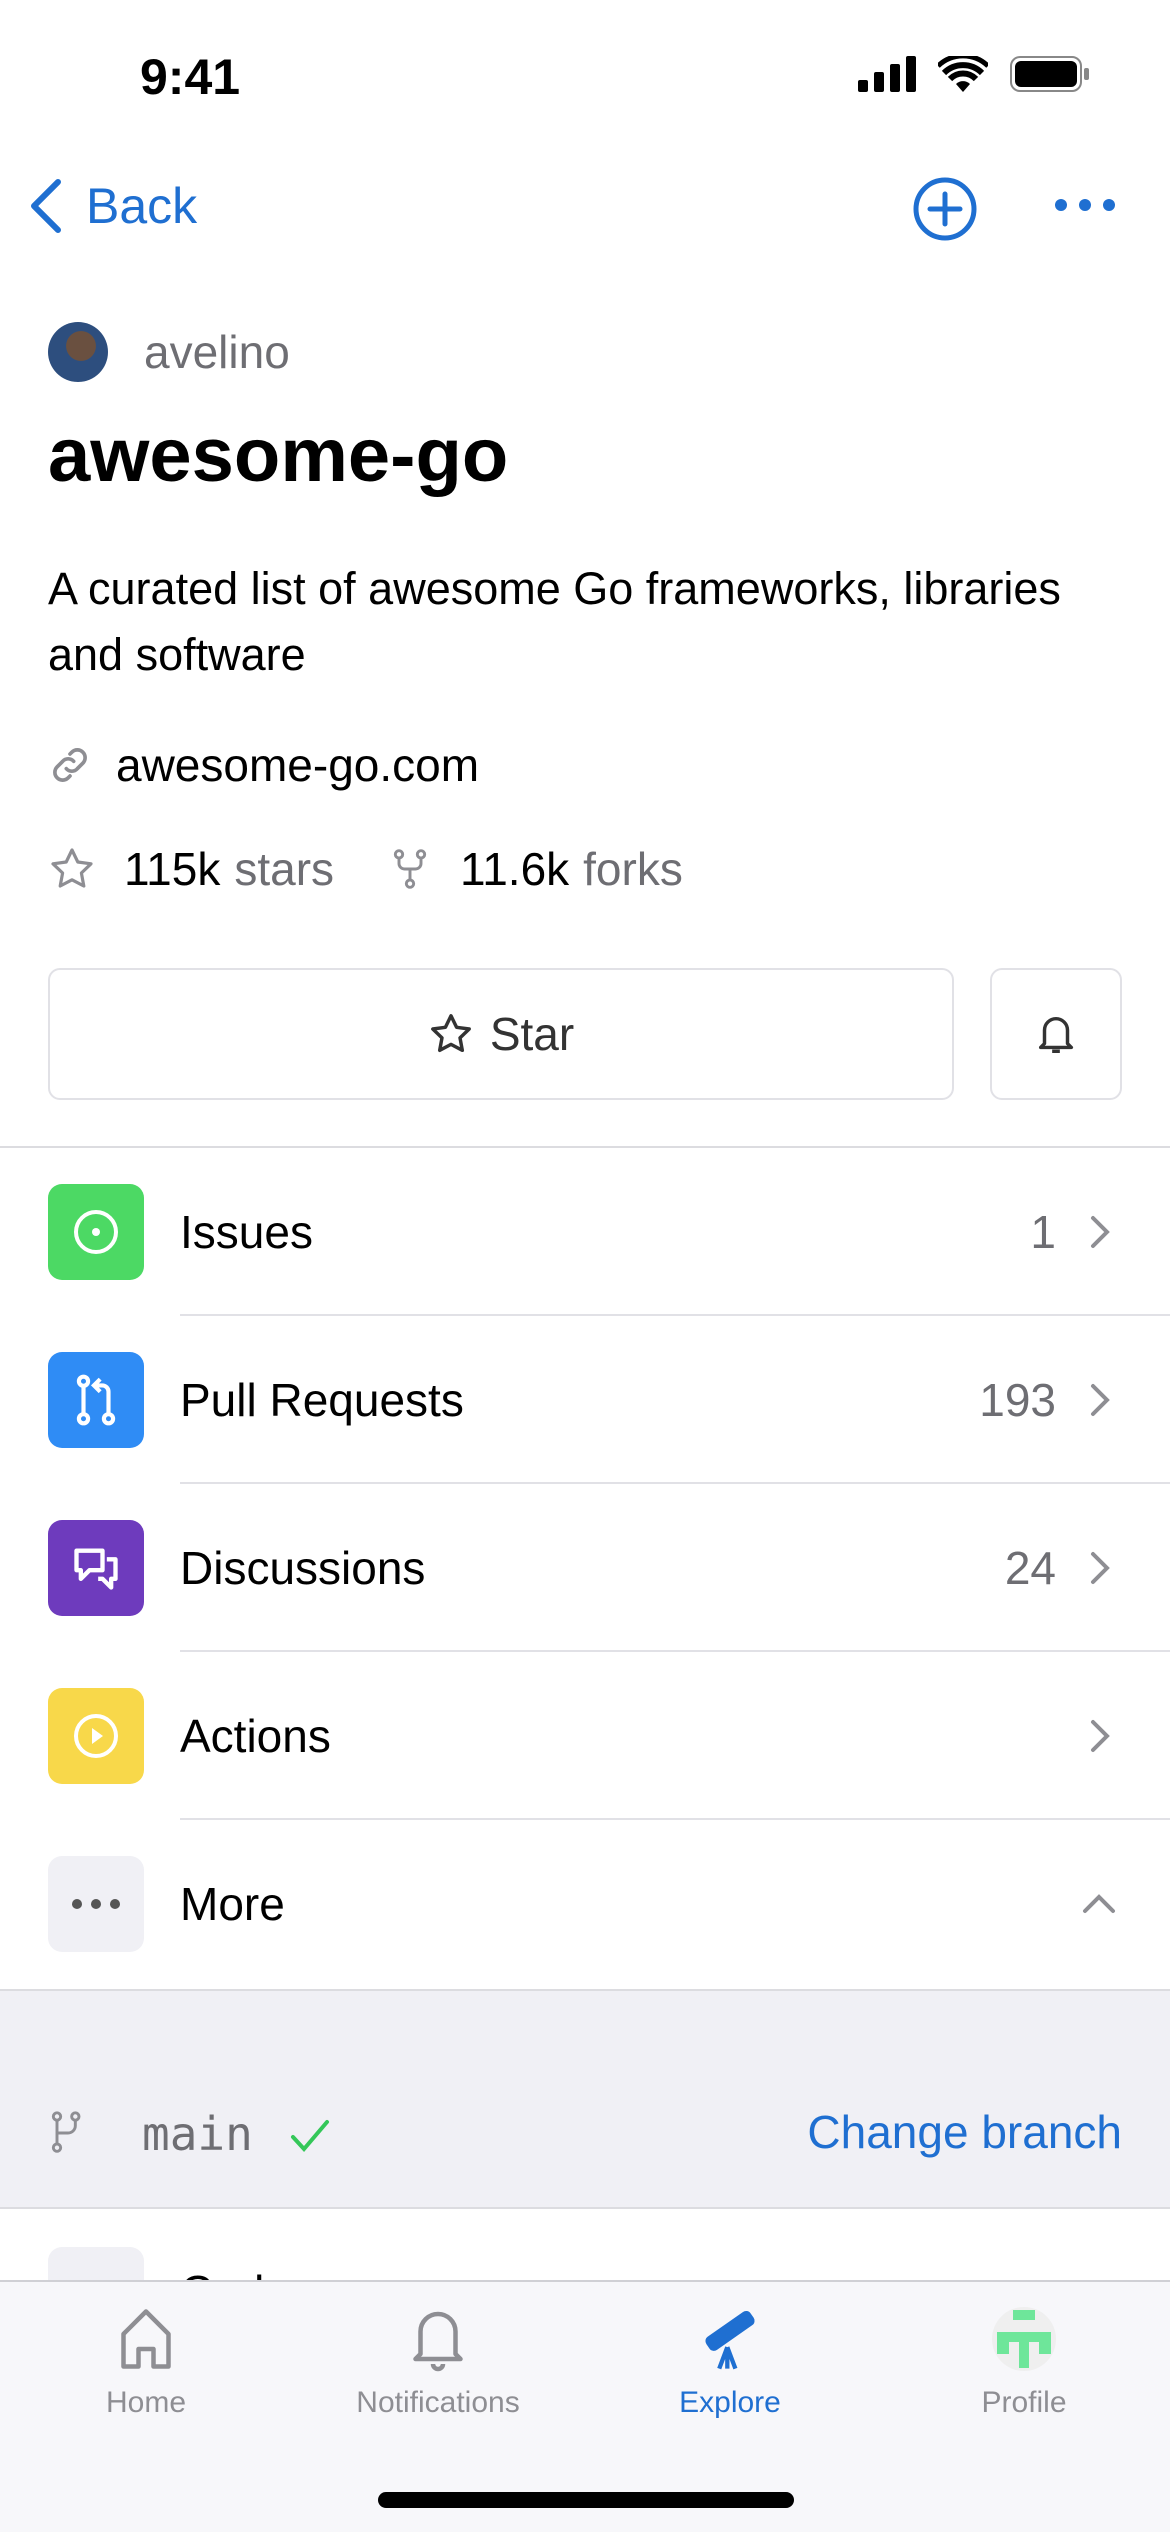 The height and width of the screenshot is (2532, 1170). I want to click on tab-label: Home, so click(146, 2402).